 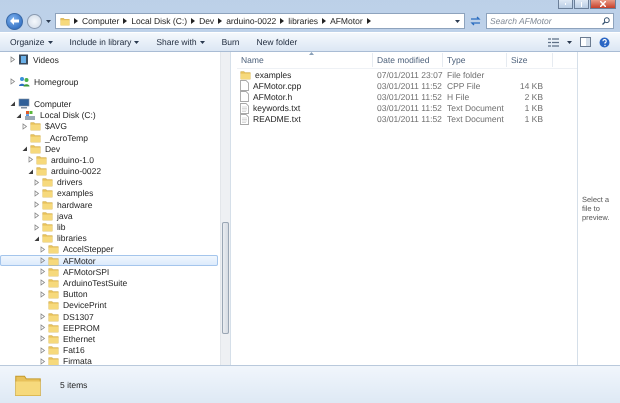 What do you see at coordinates (109, 182) in the screenshot?
I see `tree-item: drivers` at bounding box center [109, 182].